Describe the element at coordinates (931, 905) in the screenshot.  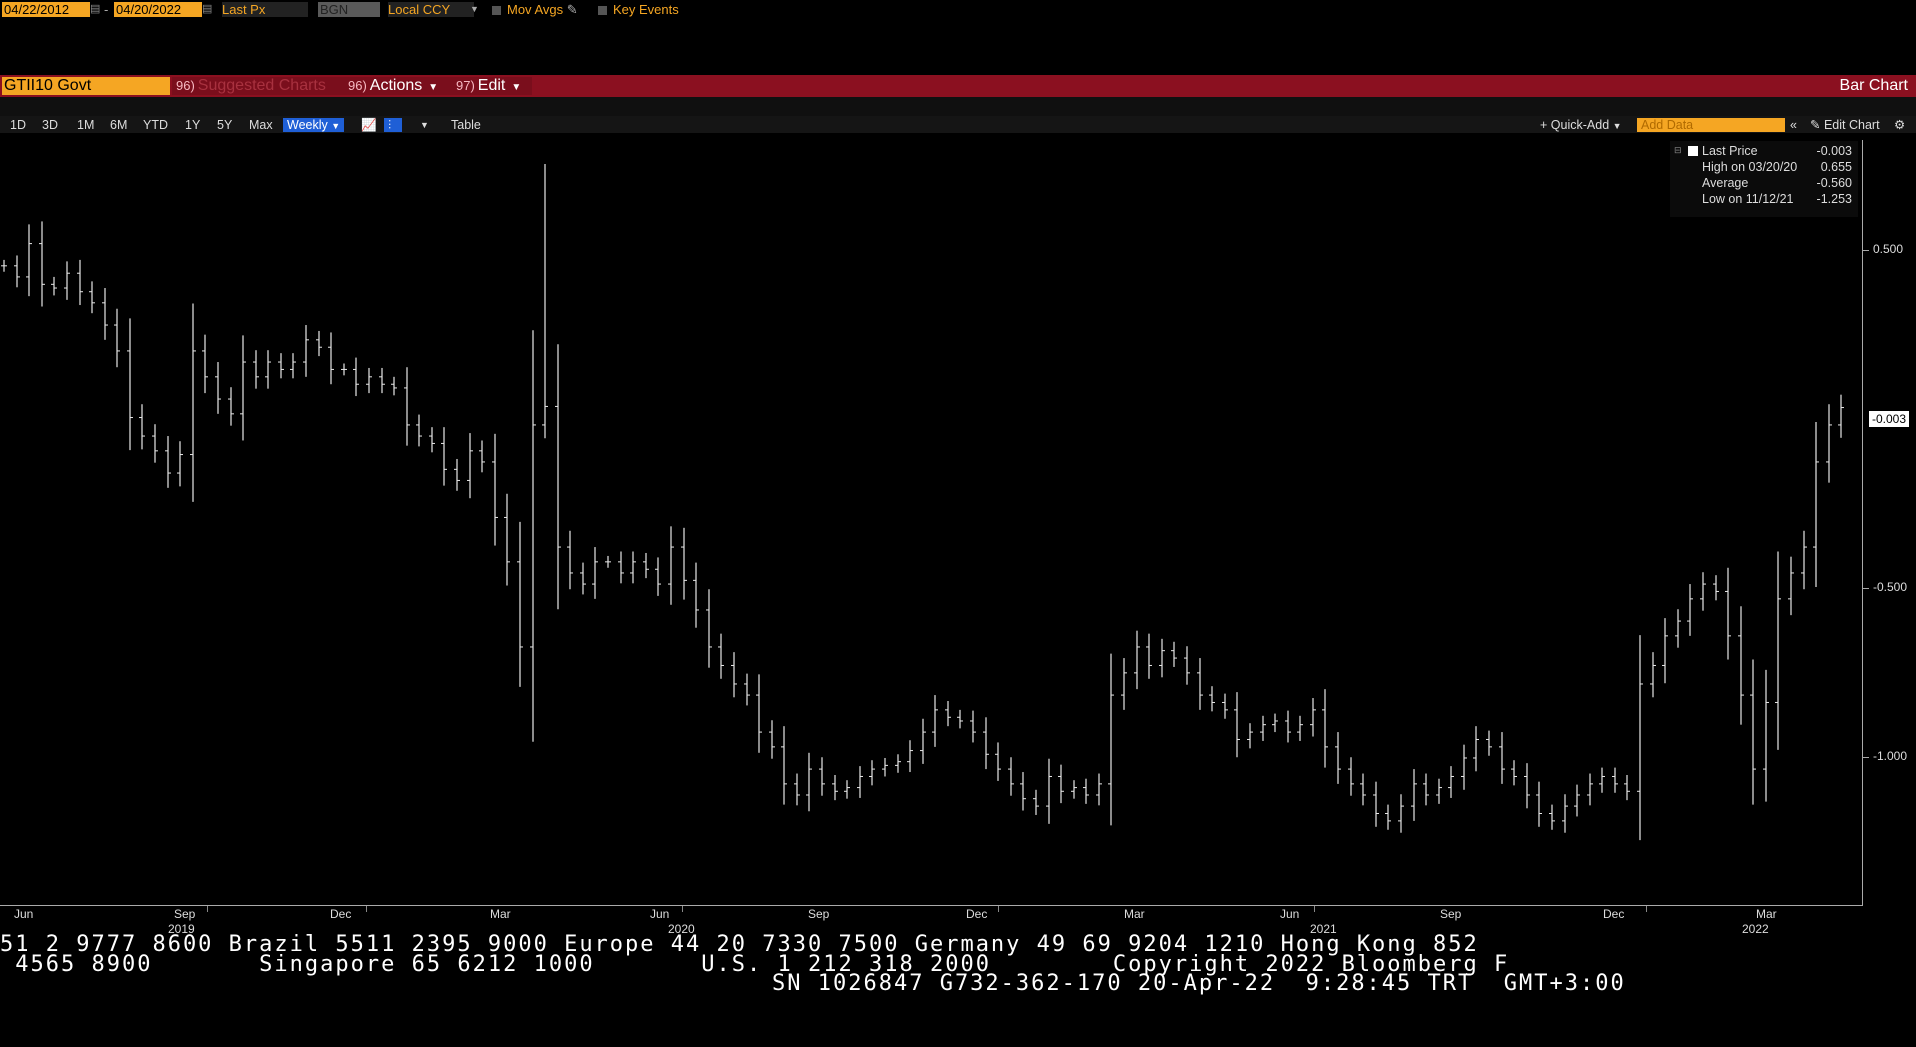
I see `x-axis` at that location.